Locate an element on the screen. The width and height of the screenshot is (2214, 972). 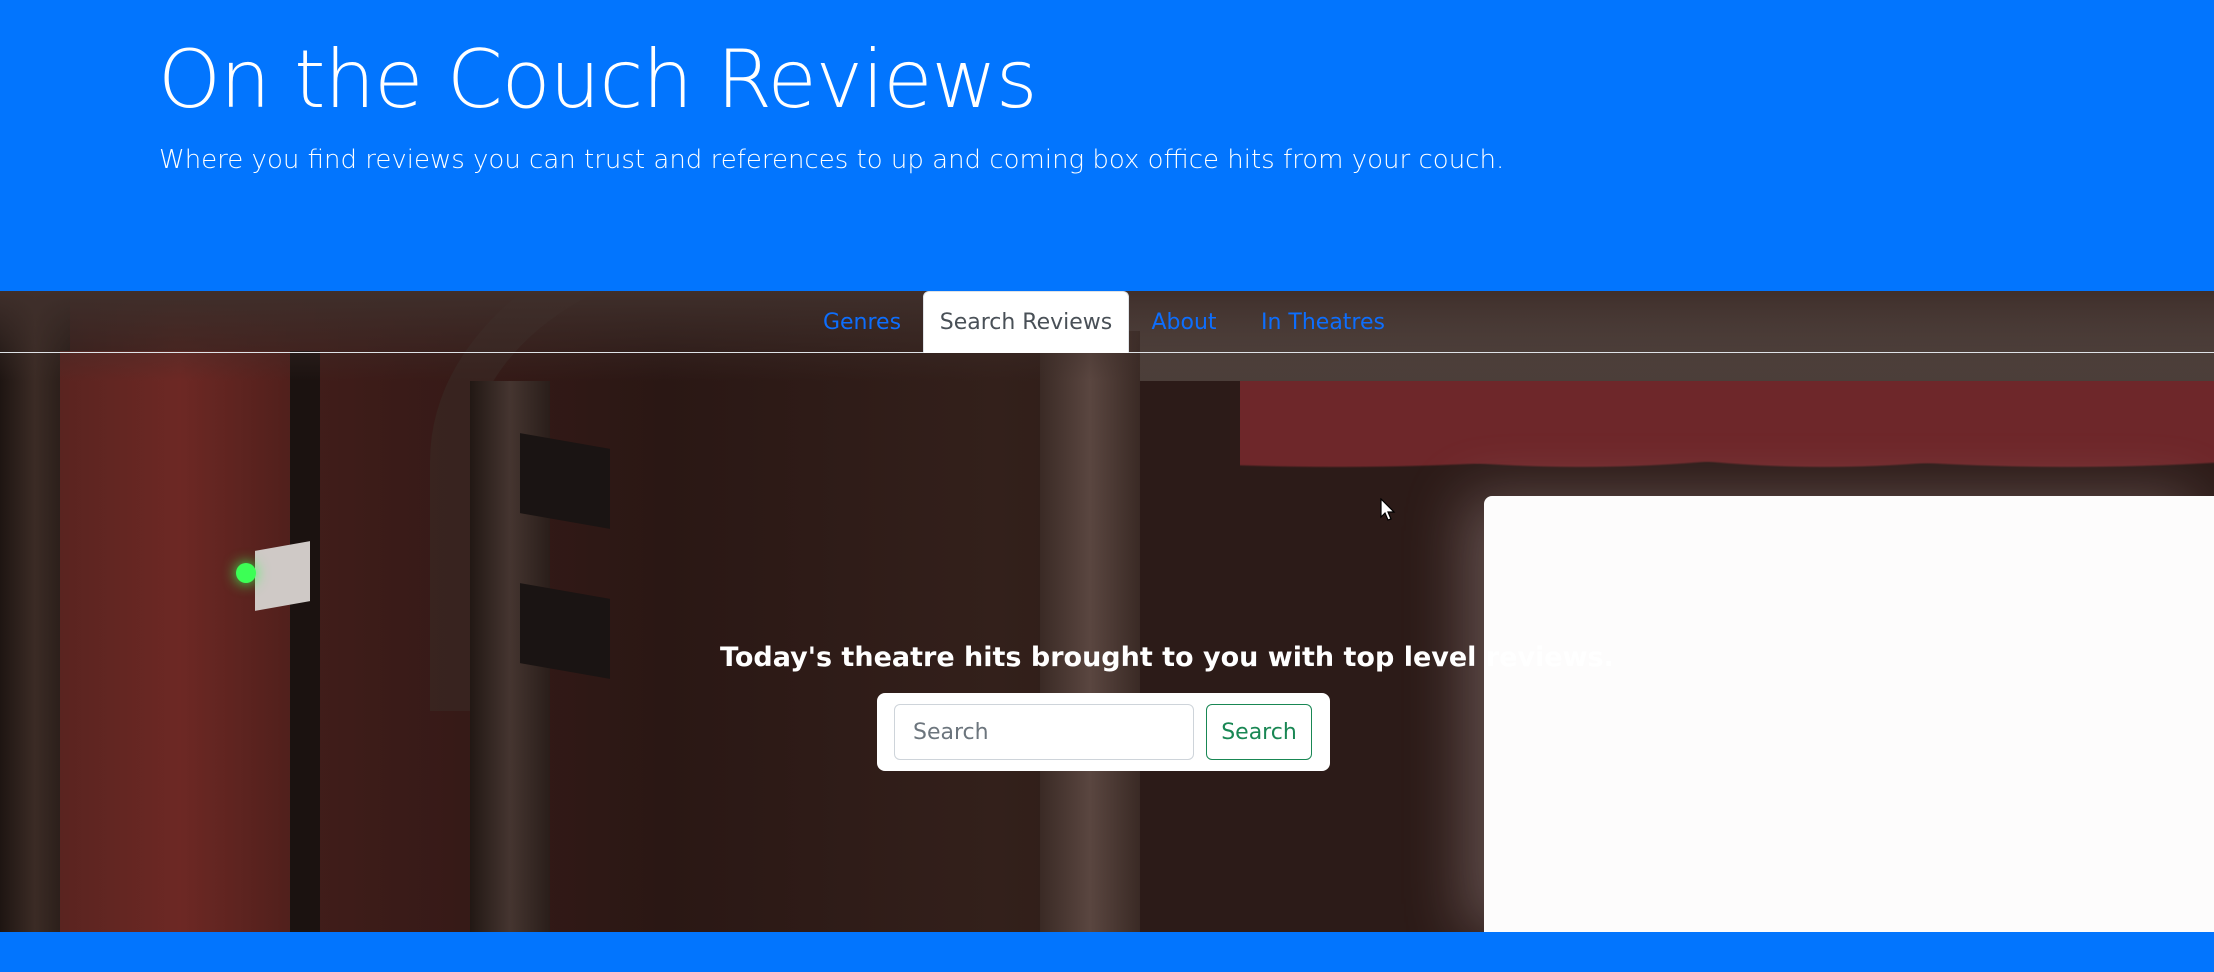
tab-genres: Genres is located at coordinates (862, 322).